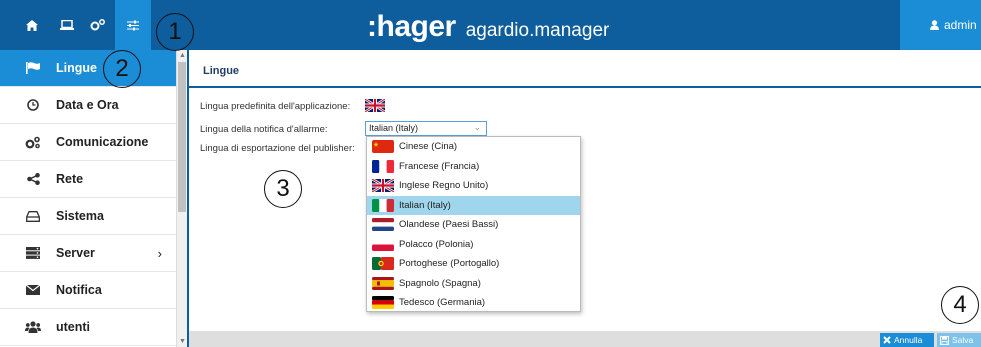 This screenshot has width=981, height=347. I want to click on scroll-up-arrow-icon: ▲, so click(182, 55).